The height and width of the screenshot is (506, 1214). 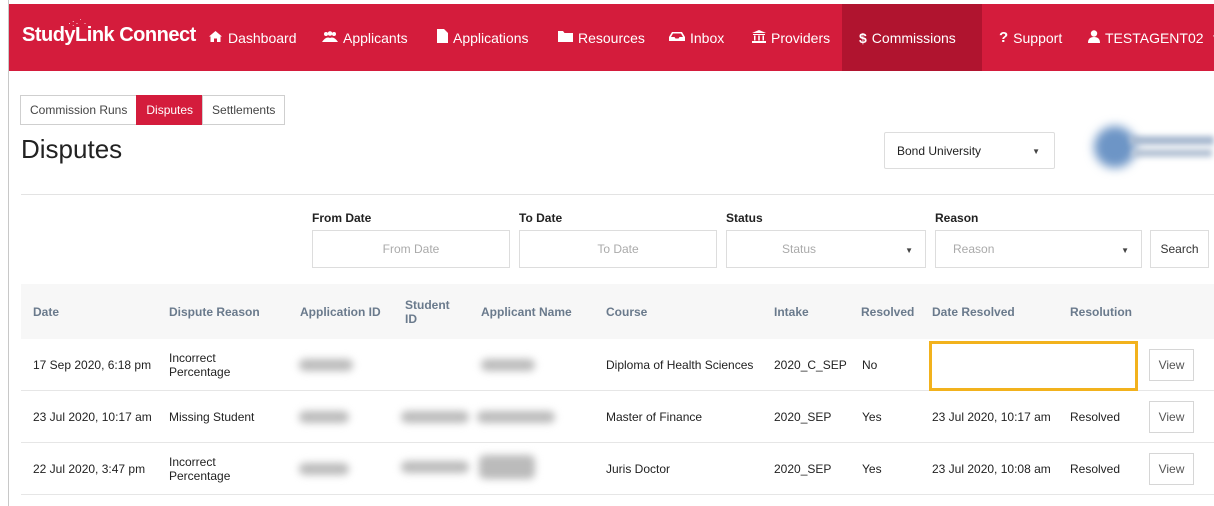 I want to click on cell-course: Juris Doctor, so click(x=638, y=468).